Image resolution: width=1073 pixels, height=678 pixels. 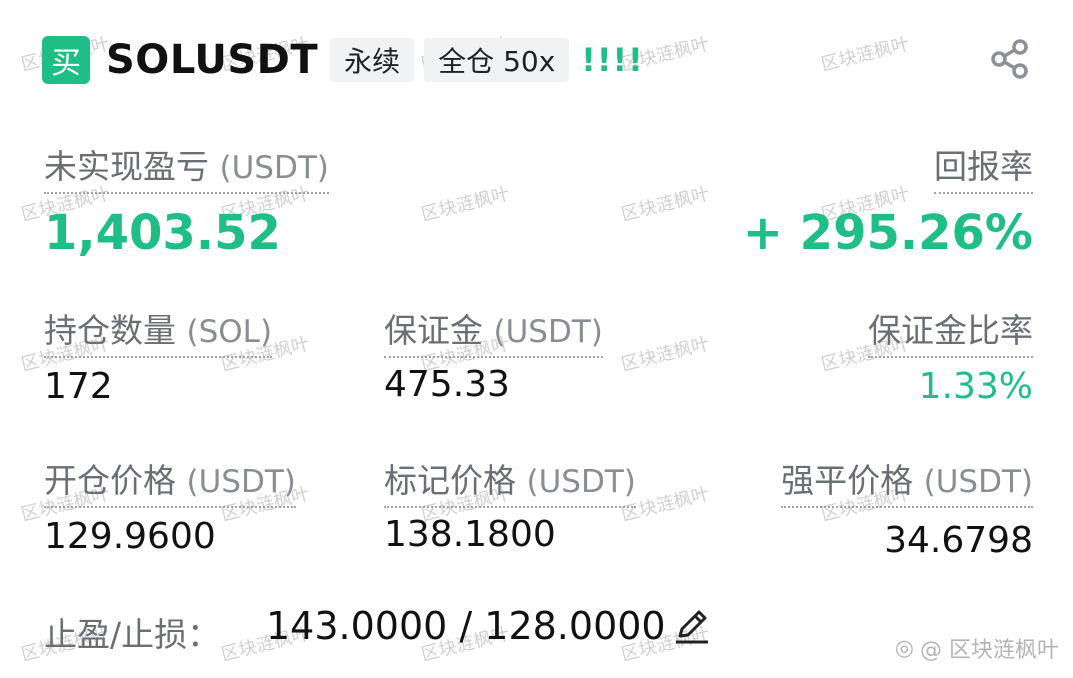 What do you see at coordinates (212, 60) in the screenshot?
I see `symbol-name: SOLUSDT` at bounding box center [212, 60].